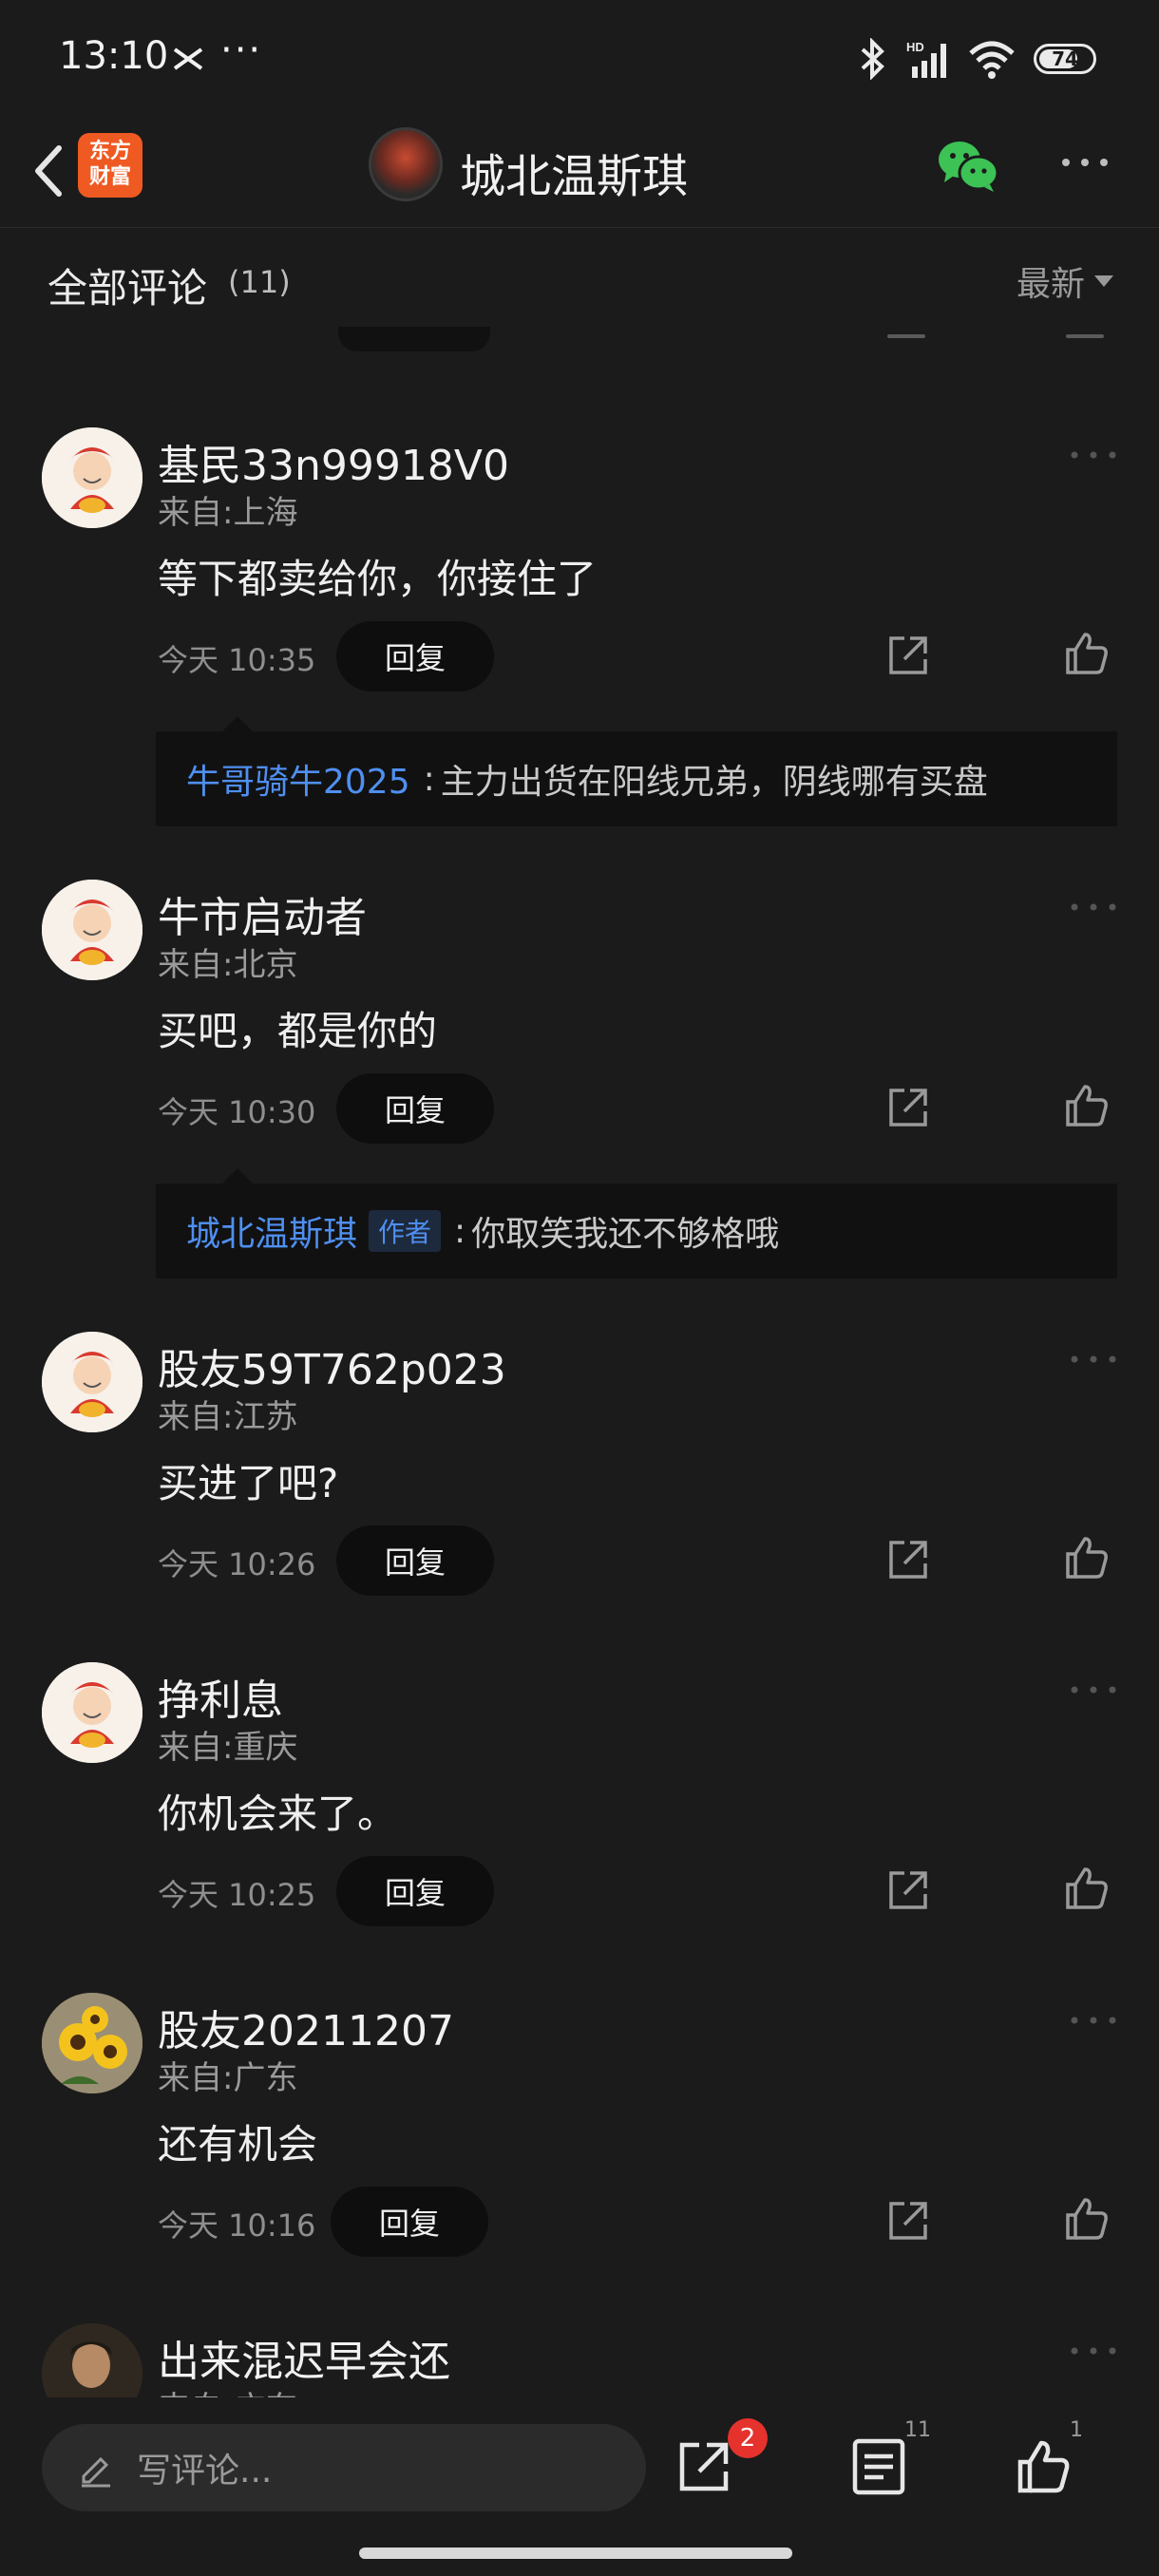  Describe the element at coordinates (306, 2027) in the screenshot. I see `comment-author: 股友20211207` at that location.